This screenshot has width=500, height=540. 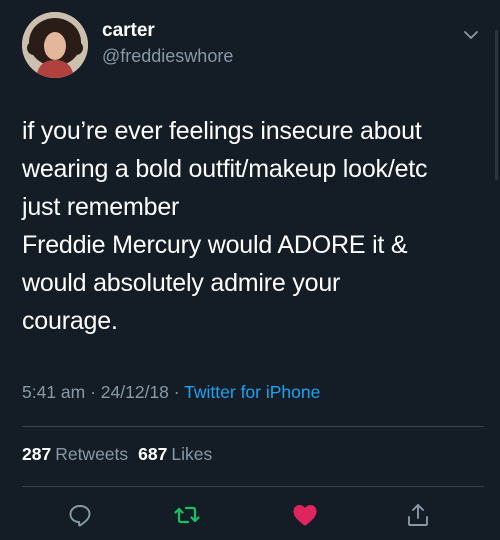 I want to click on like-button, so click(x=305, y=515).